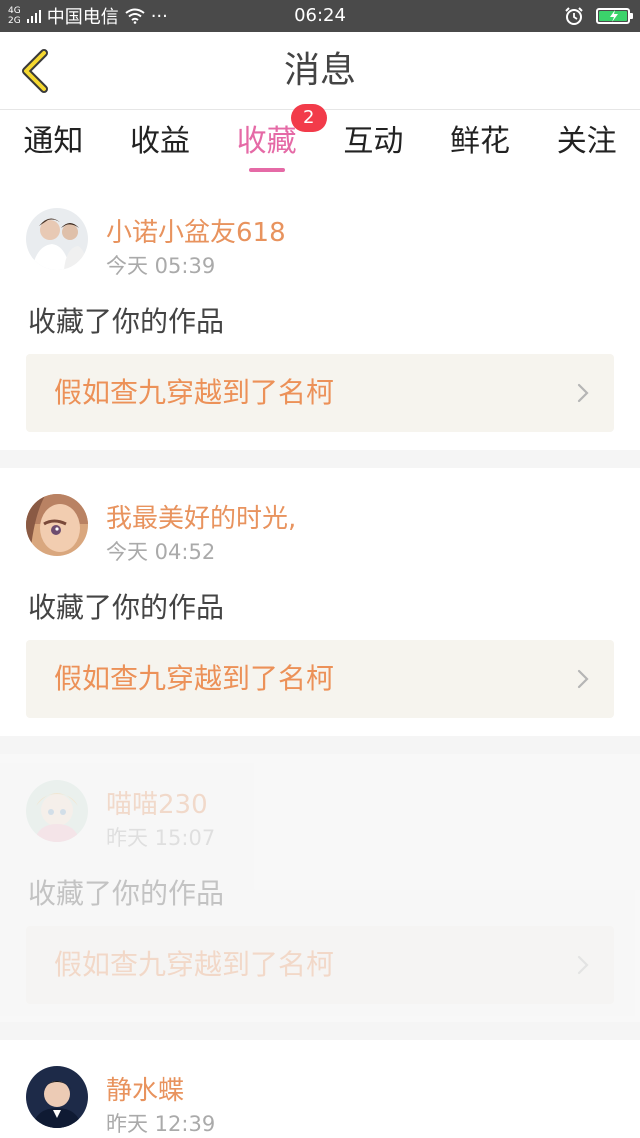  Describe the element at coordinates (161, 1124) in the screenshot. I see `message-time: 昨天 12:39` at that location.